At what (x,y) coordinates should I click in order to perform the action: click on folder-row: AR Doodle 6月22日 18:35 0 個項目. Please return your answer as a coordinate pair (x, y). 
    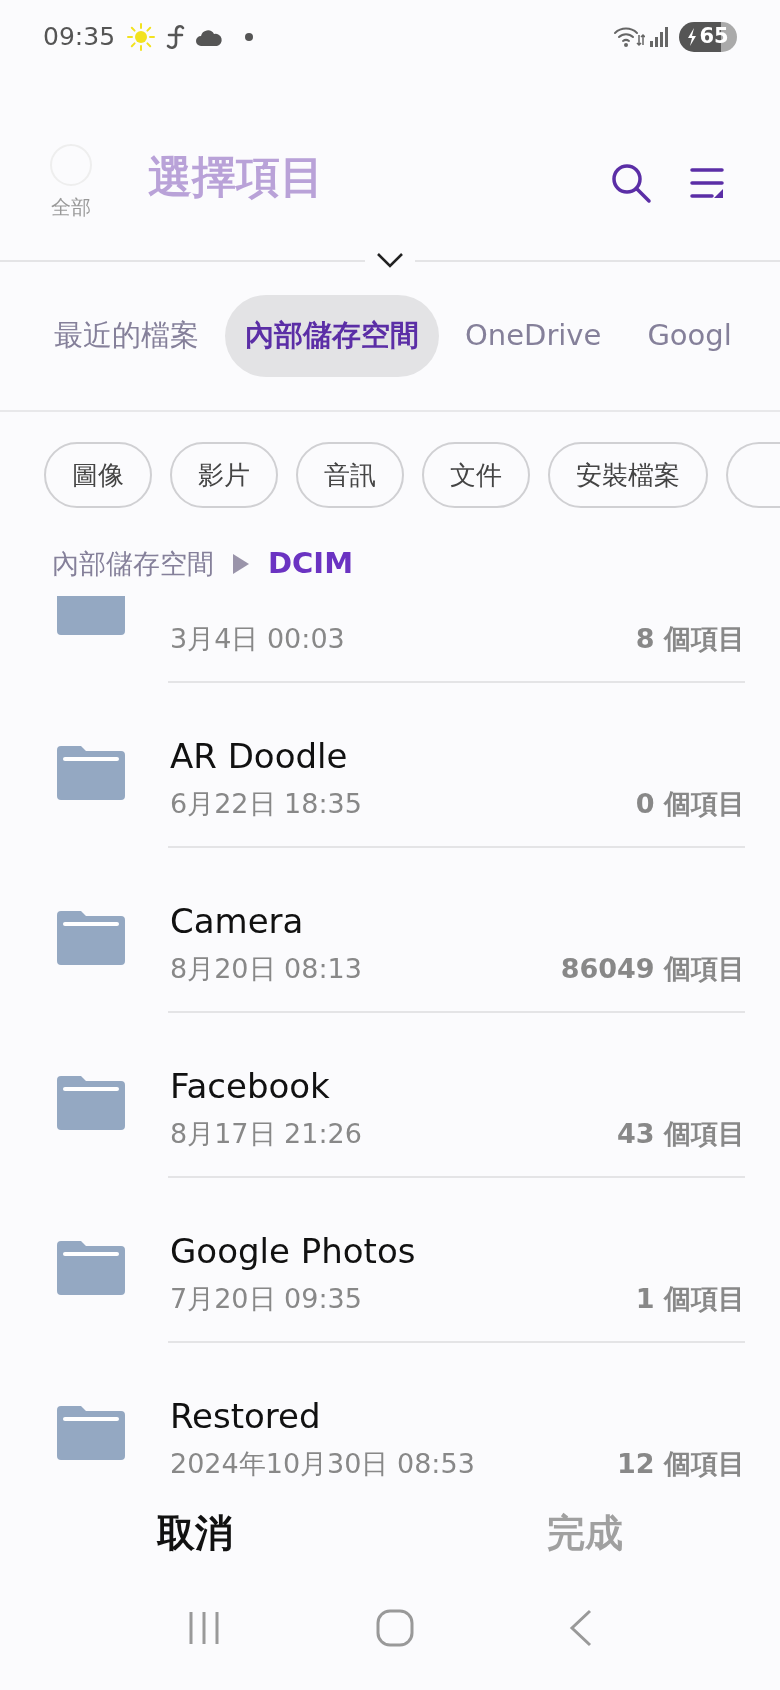
    Looking at the image, I should click on (390, 765).